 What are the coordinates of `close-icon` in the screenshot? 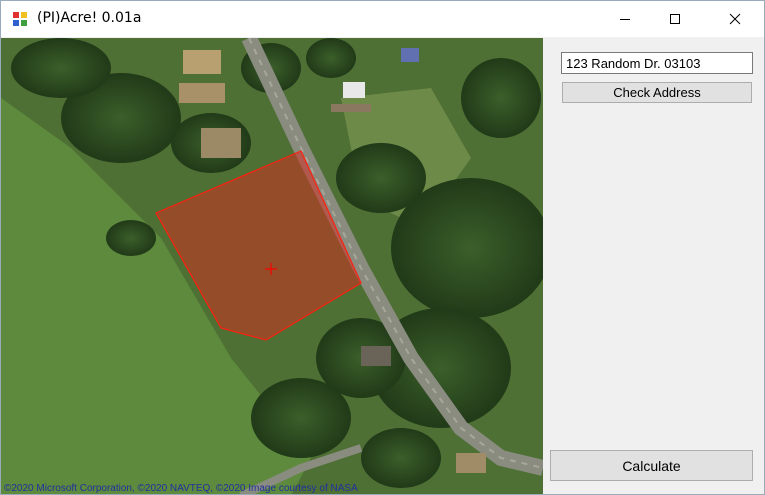 It's located at (735, 19).